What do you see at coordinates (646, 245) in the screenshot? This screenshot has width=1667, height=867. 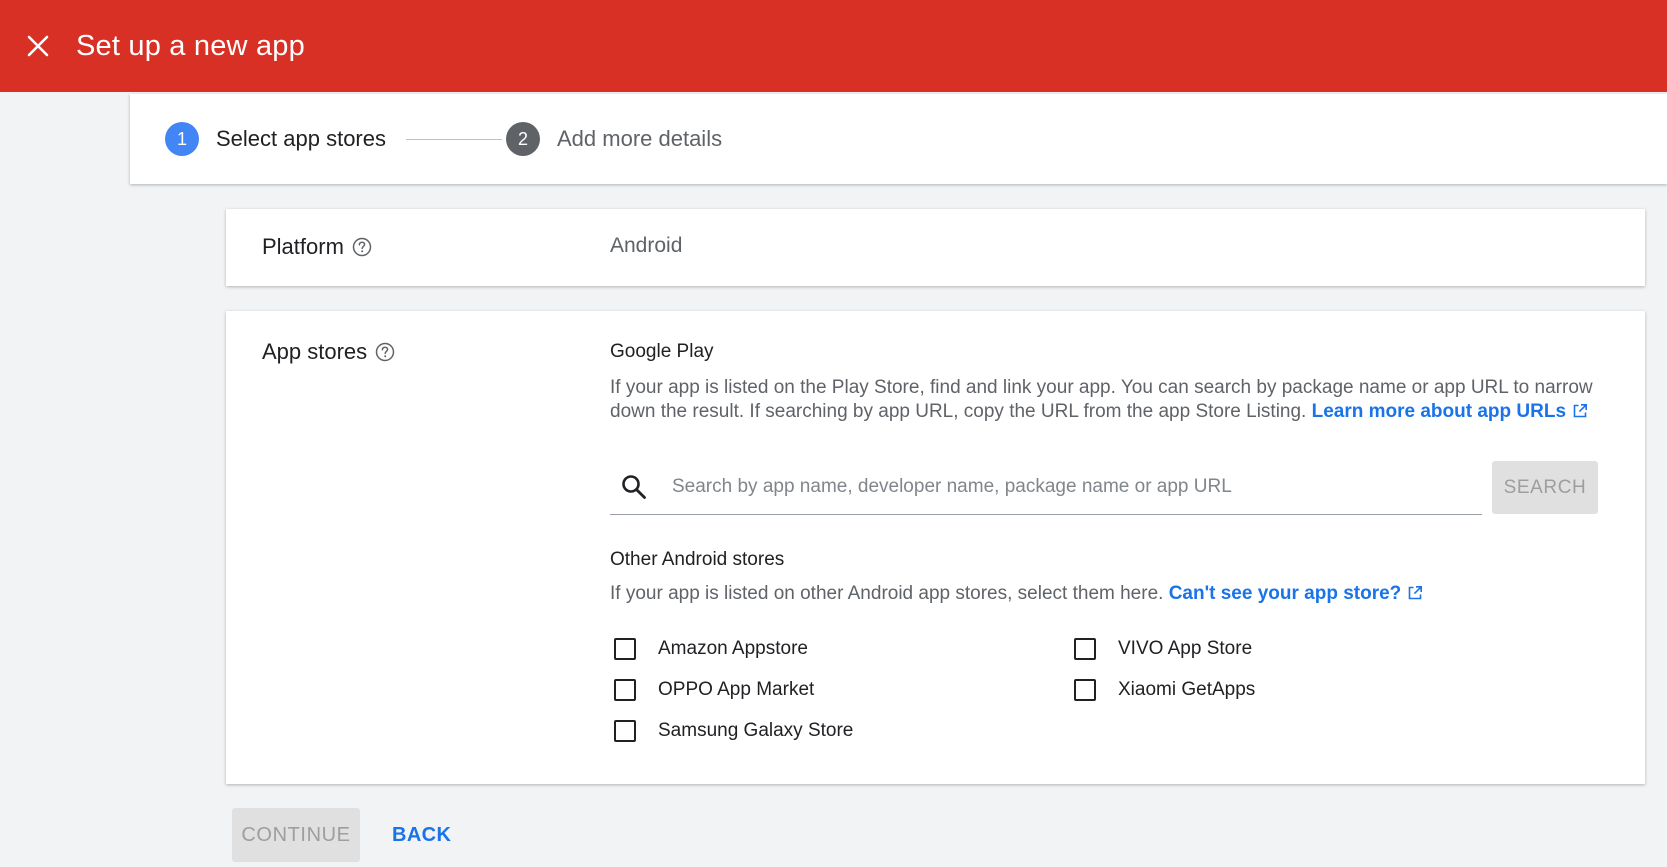 I see `platform-value: Android` at bounding box center [646, 245].